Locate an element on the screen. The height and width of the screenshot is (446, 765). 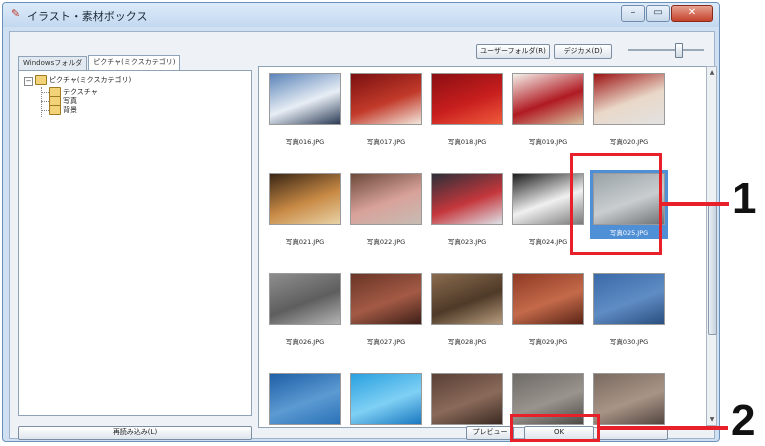
thumbnail-item: 写真026.JPG is located at coordinates (305, 309).